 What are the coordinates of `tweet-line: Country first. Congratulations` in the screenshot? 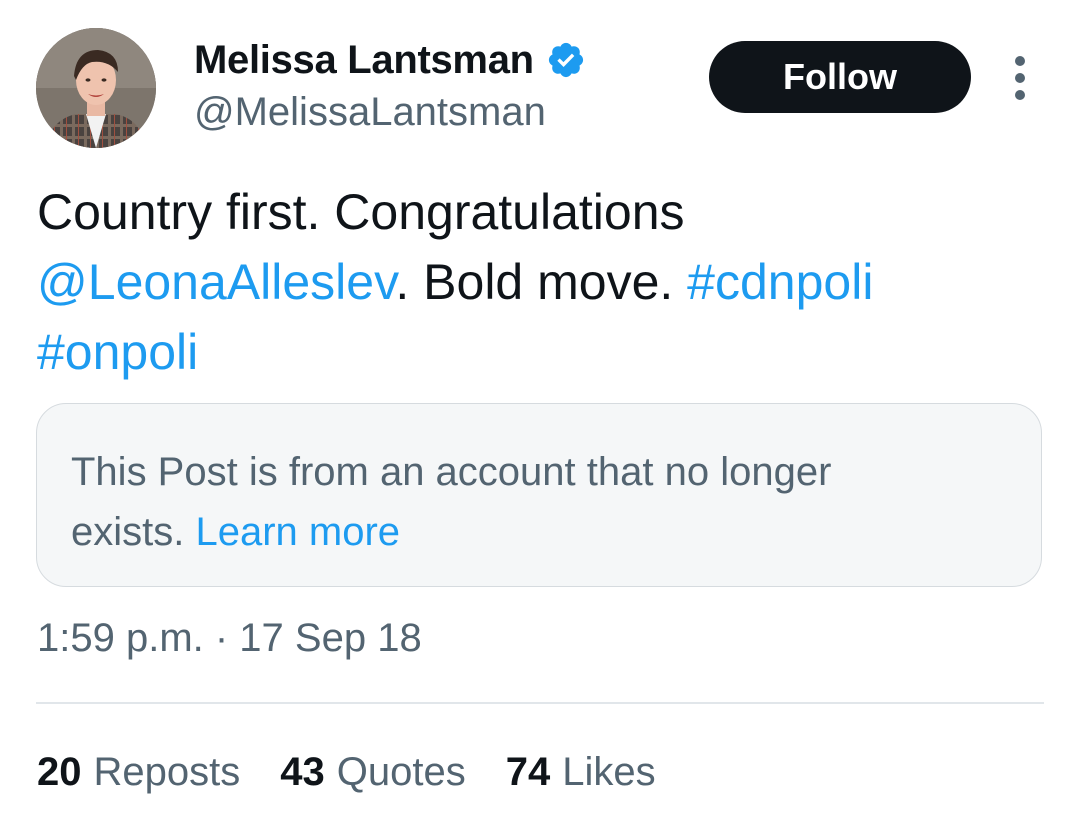 It's located at (542, 212).